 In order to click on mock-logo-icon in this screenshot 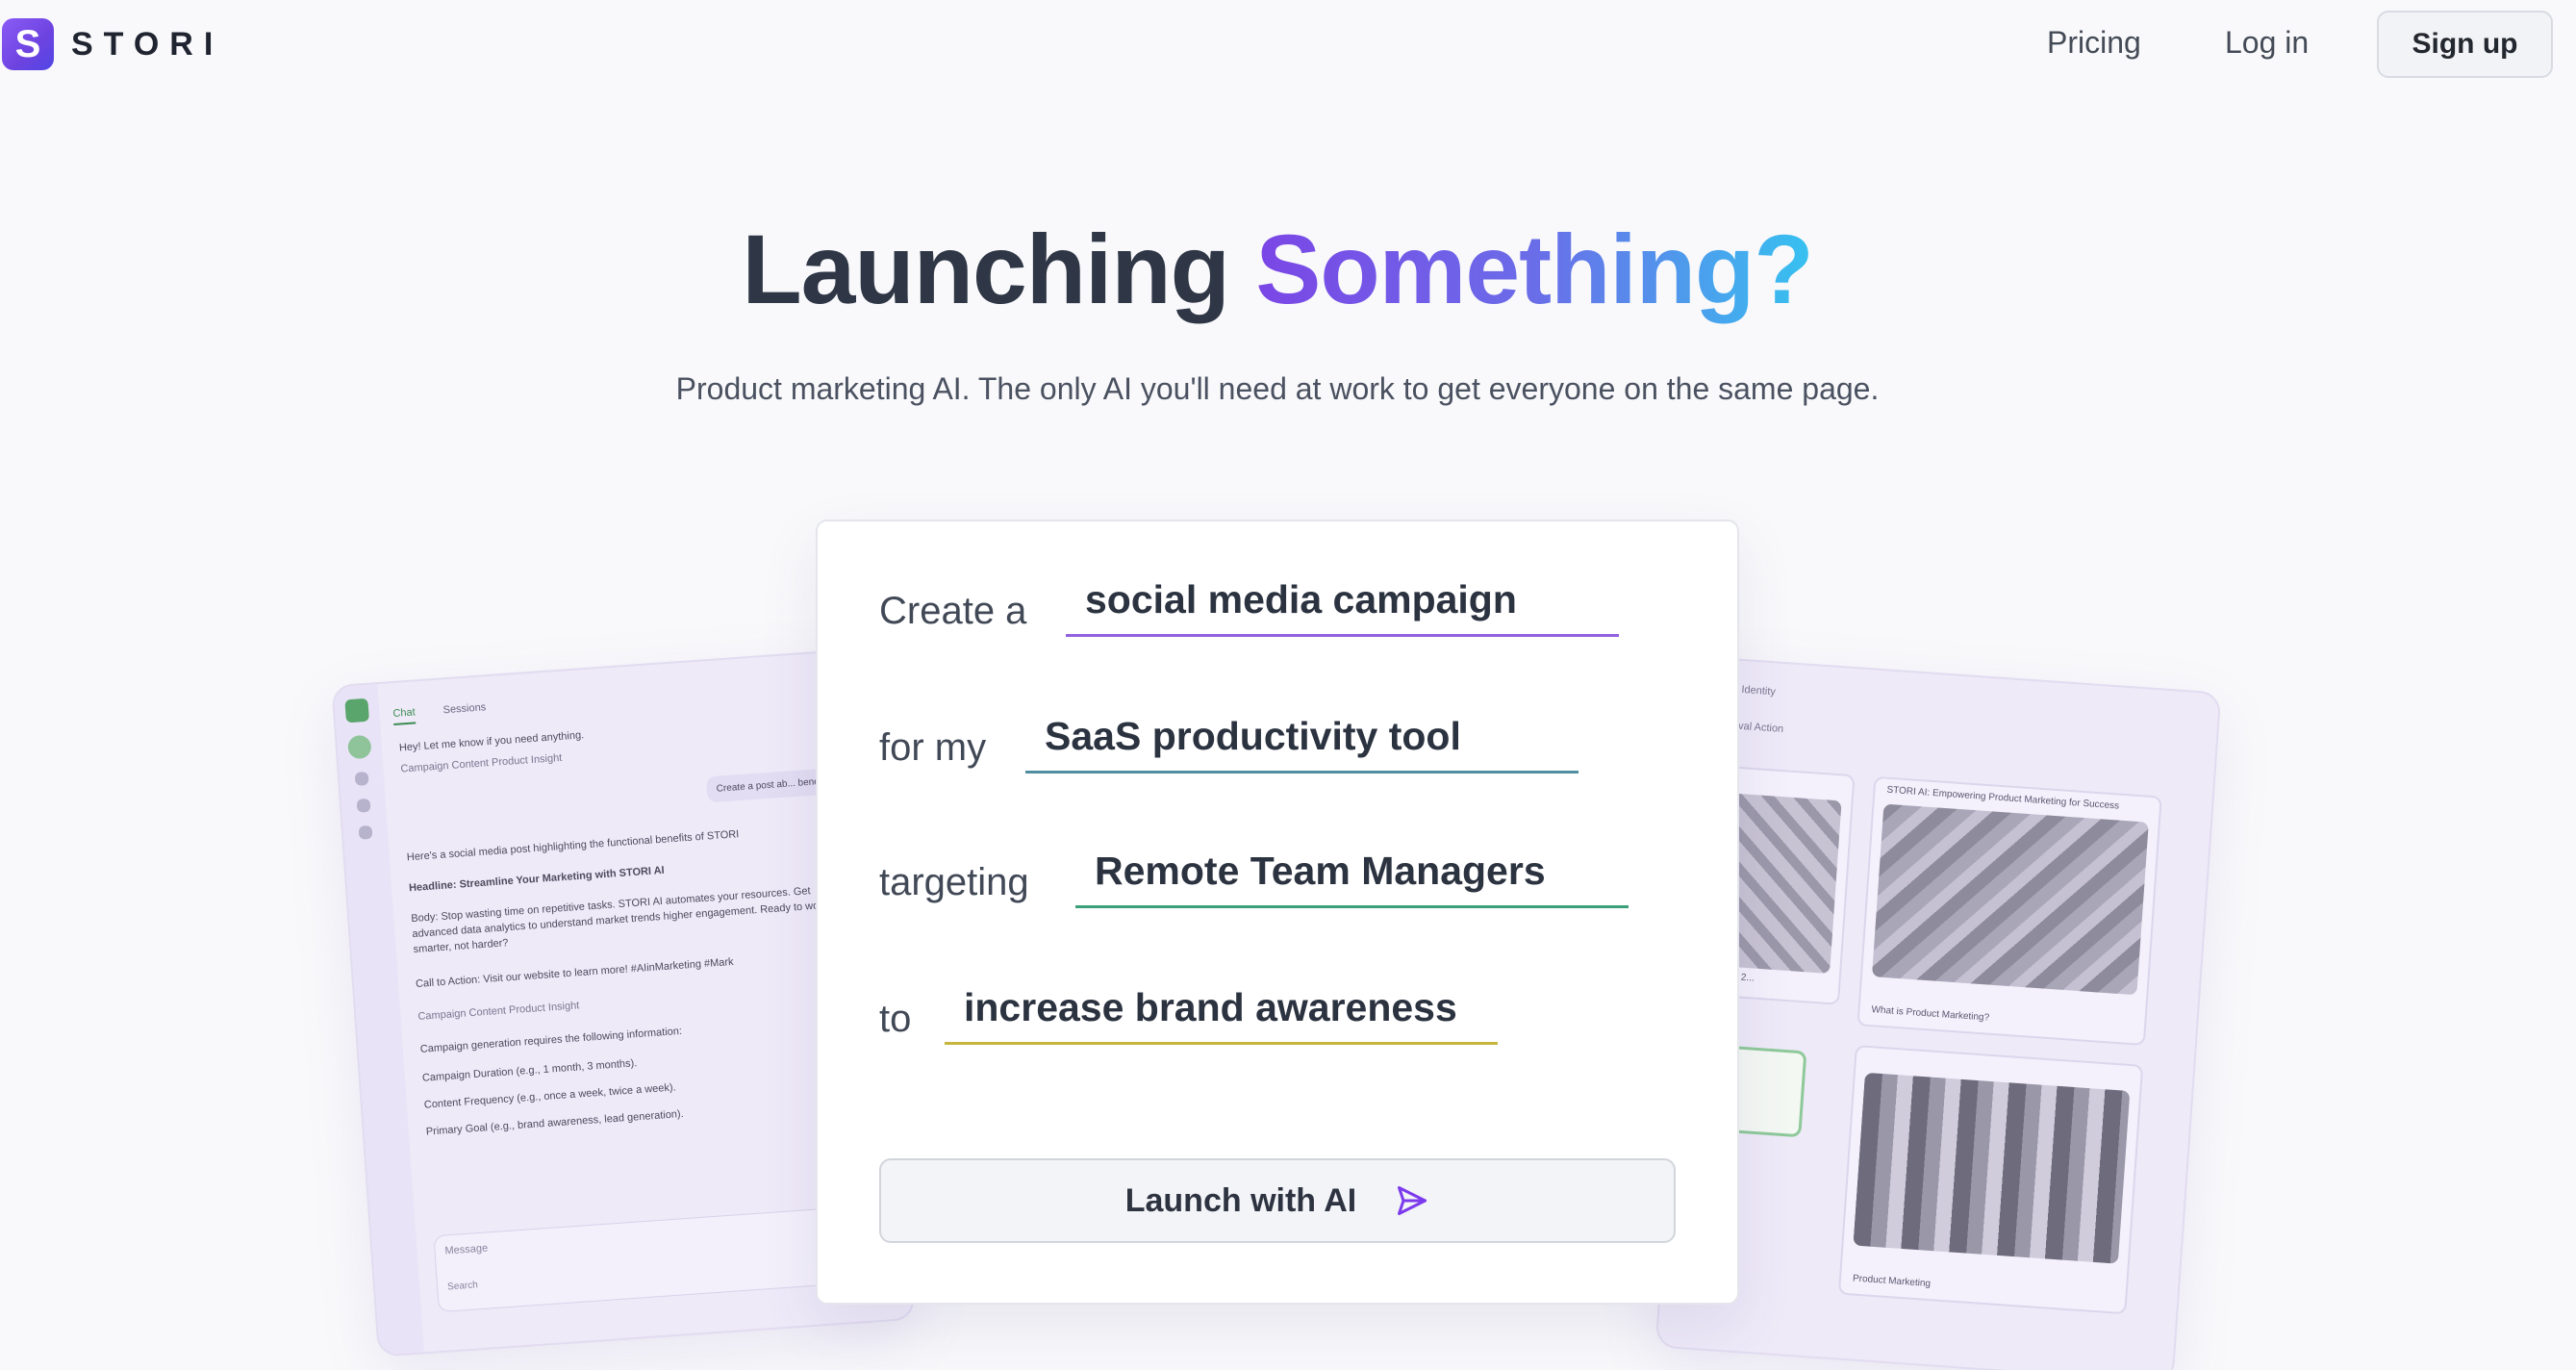, I will do `click(356, 710)`.